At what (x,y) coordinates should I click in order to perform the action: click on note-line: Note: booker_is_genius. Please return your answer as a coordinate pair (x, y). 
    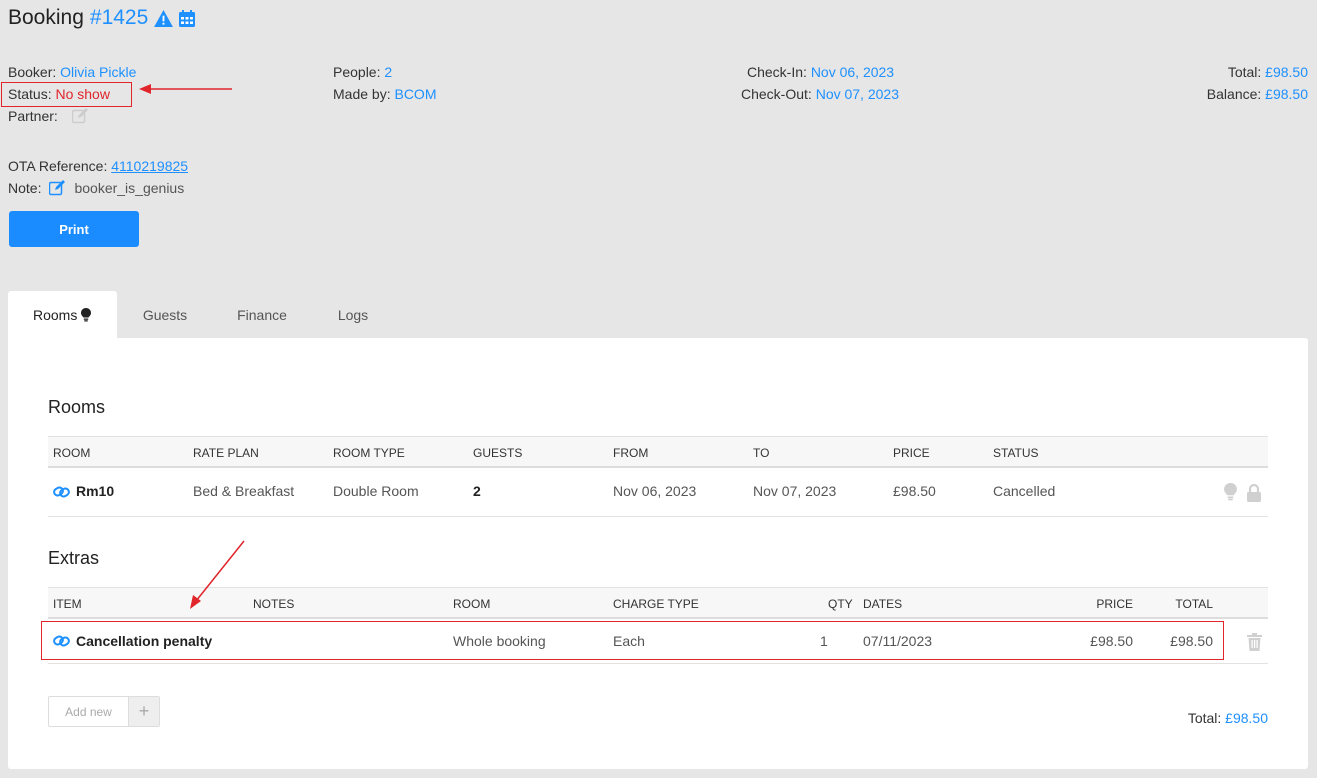
    Looking at the image, I should click on (96, 188).